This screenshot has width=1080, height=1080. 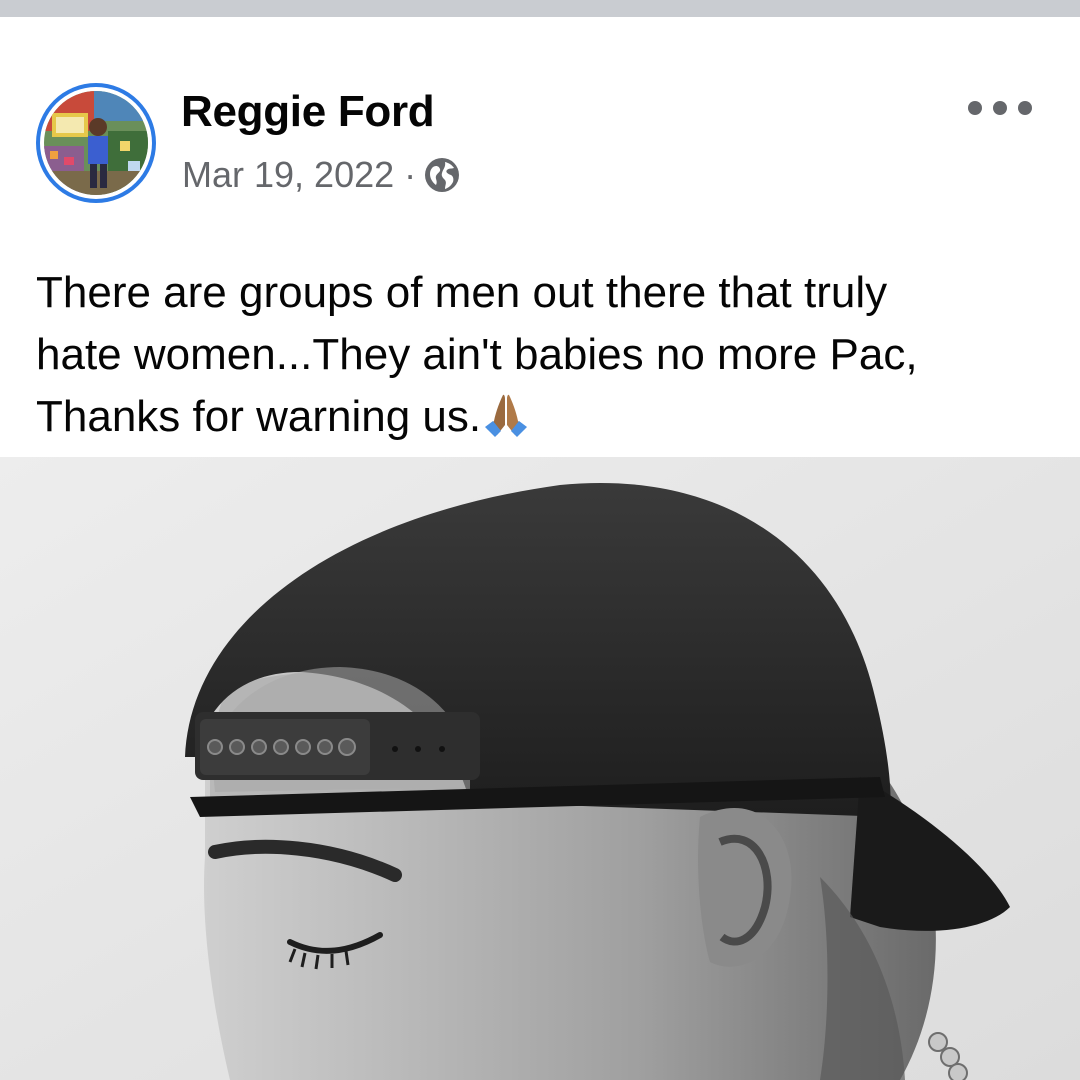 I want to click on avatar-image, so click(x=96, y=143).